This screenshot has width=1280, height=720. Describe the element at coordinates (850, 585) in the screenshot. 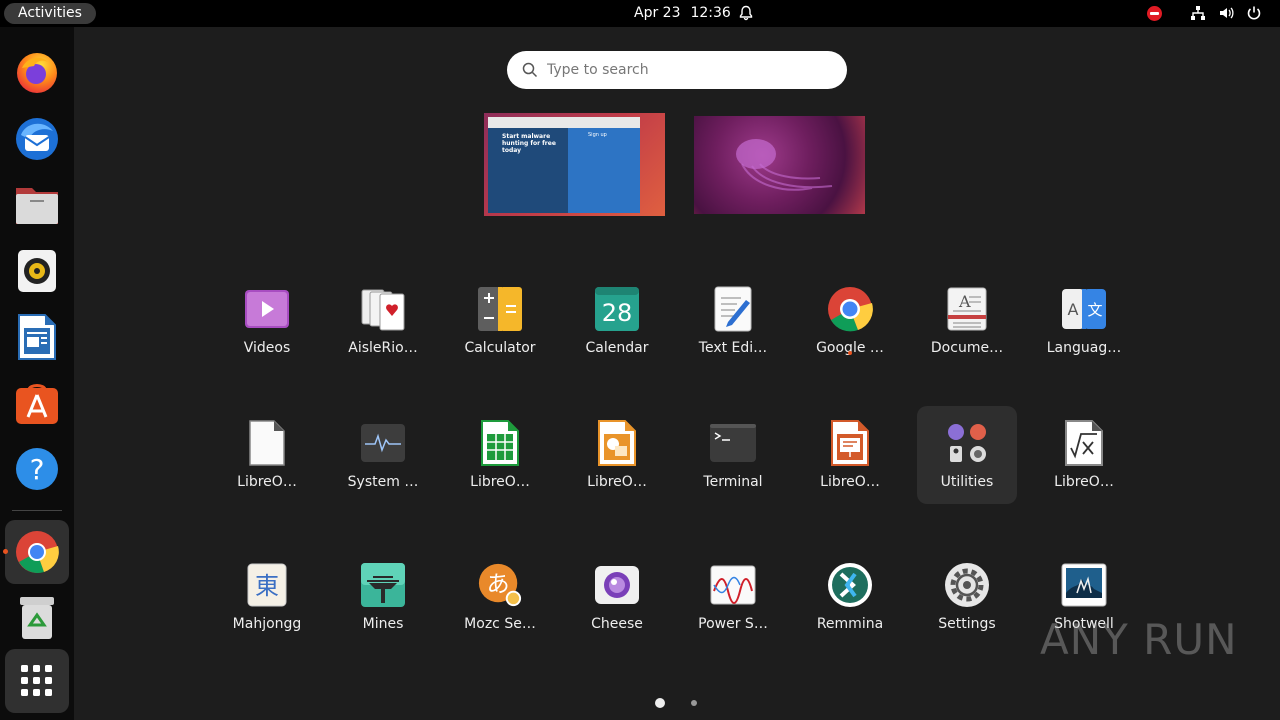

I see `remmina-icon` at that location.